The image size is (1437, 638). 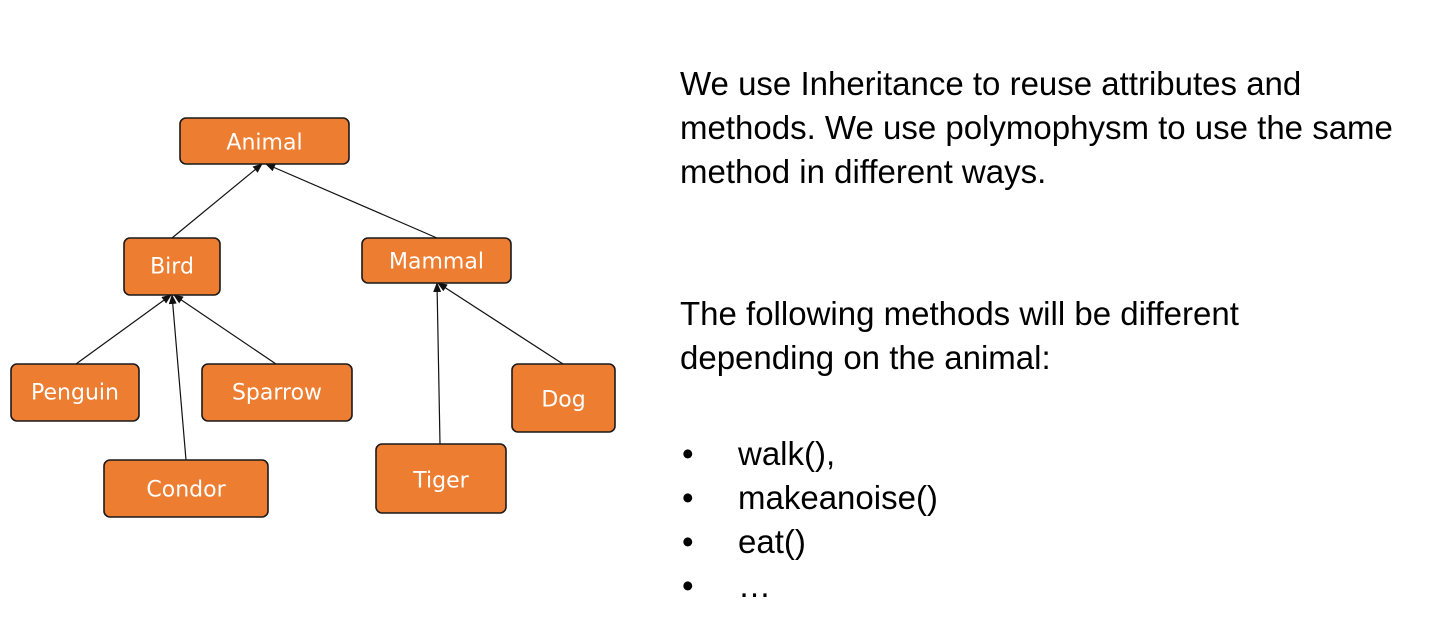 I want to click on node-penguin-label: Penguin, so click(x=75, y=393).